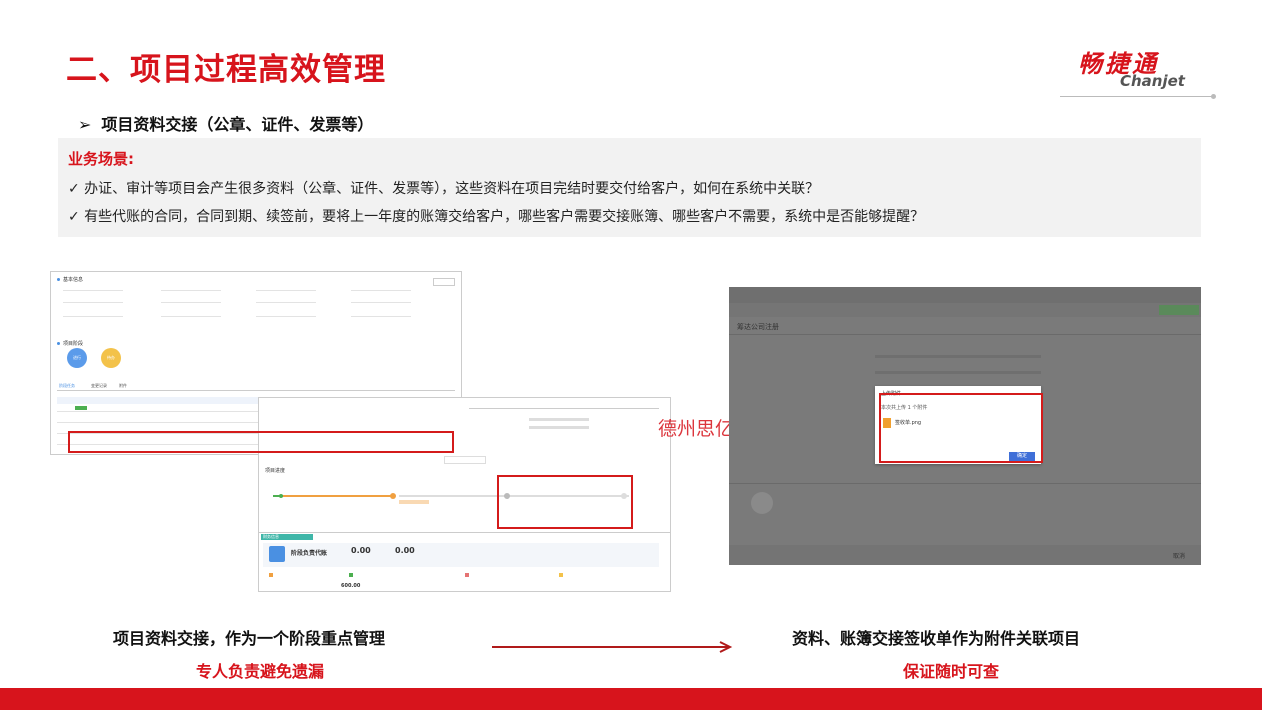  Describe the element at coordinates (1179, 310) in the screenshot. I see `active-tab` at that location.